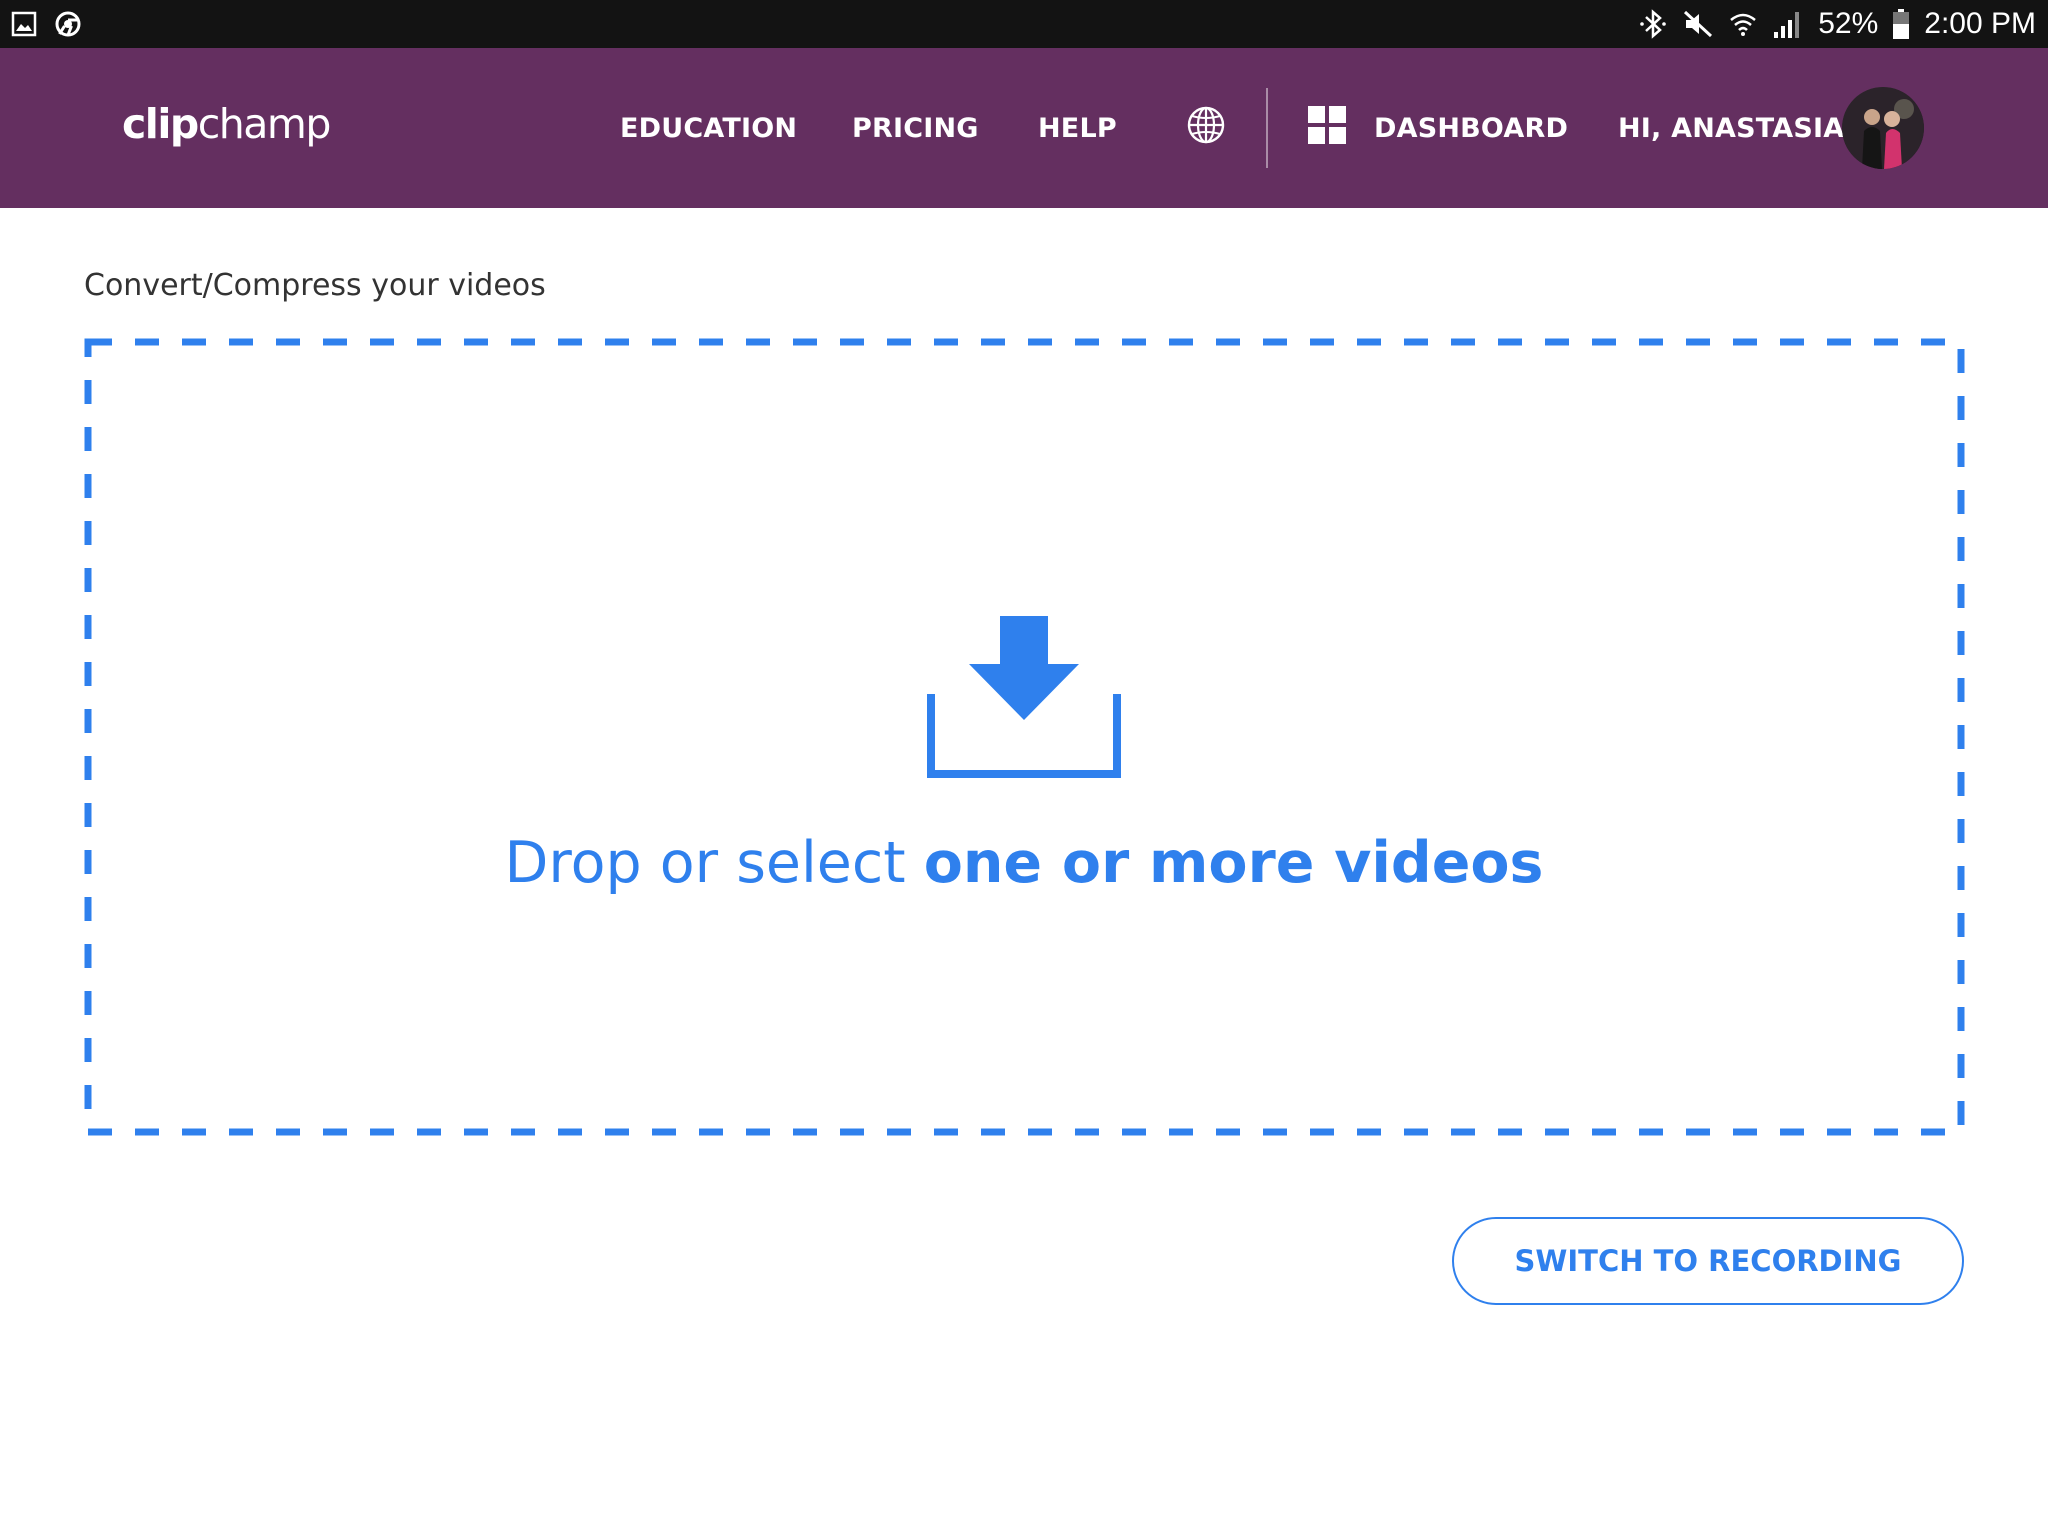 The height and width of the screenshot is (1536, 2048). I want to click on nav-help: HELP, so click(1077, 128).